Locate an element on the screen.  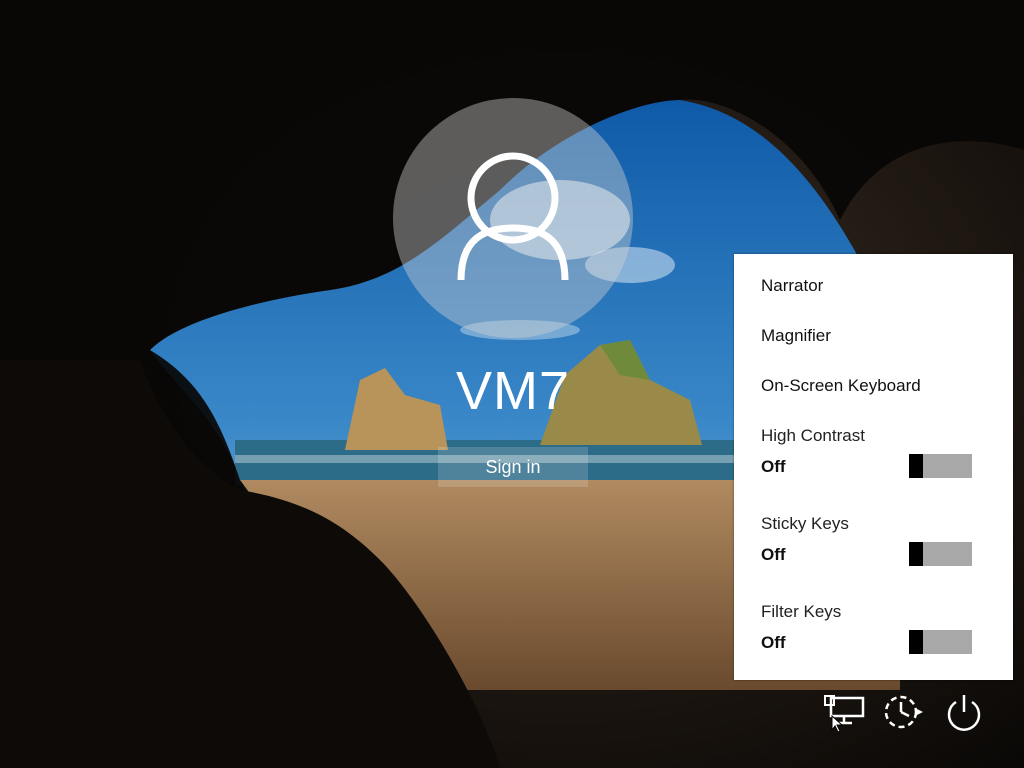
sticky-keys-label: Sticky Keys is located at coordinates (805, 523).